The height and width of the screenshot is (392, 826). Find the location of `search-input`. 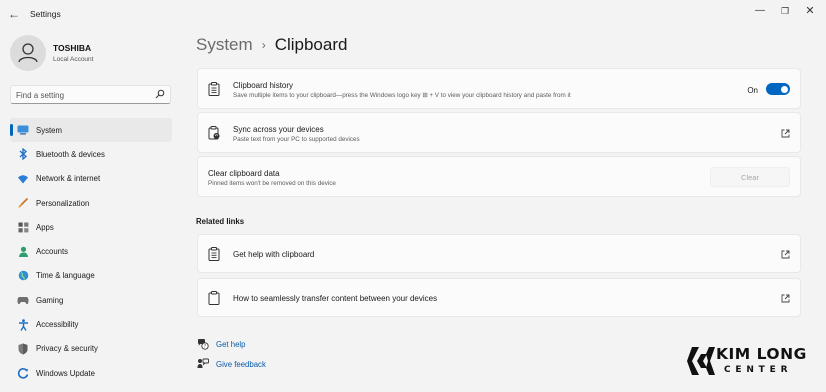

search-input is located at coordinates (83, 95).